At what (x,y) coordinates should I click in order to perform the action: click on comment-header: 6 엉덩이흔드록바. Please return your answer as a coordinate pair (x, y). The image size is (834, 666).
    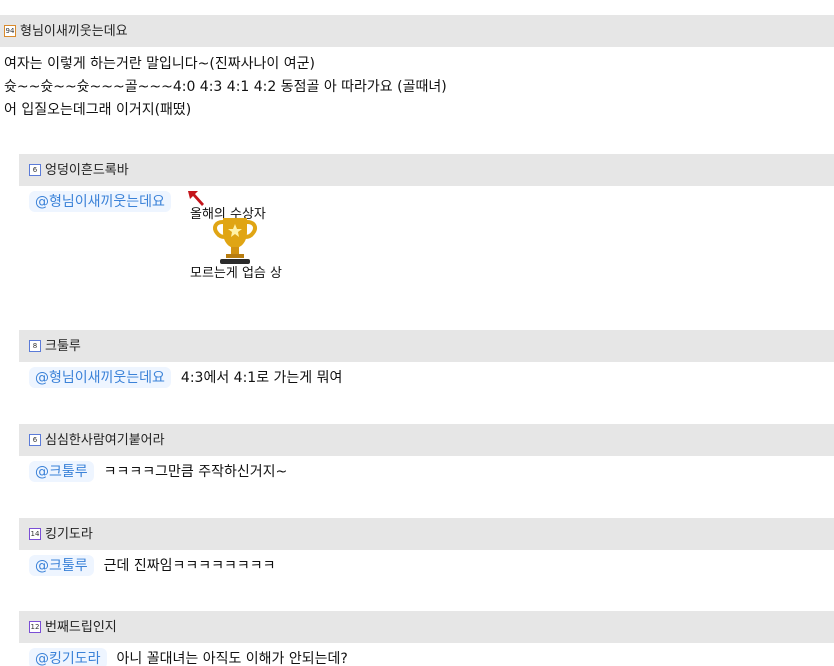
    Looking at the image, I should click on (426, 170).